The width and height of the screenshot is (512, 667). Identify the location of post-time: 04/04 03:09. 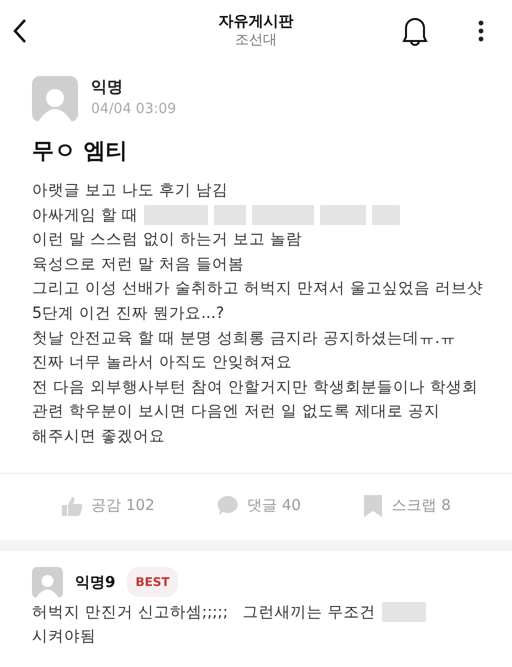
(133, 109).